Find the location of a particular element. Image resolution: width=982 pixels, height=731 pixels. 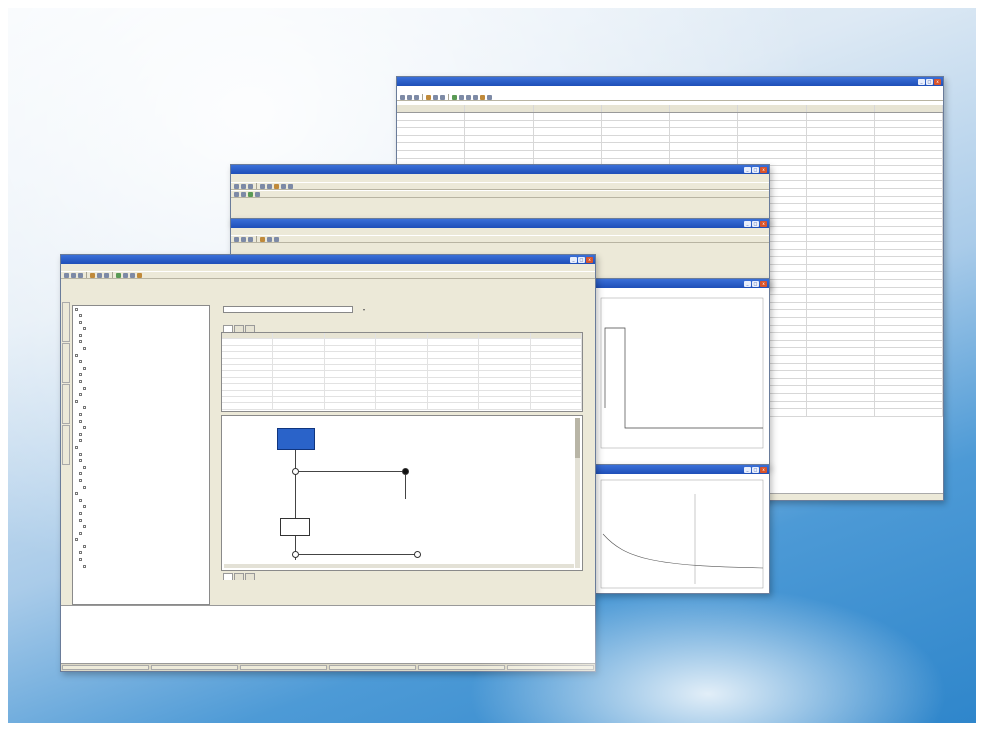

stop-icon is located at coordinates (461, 97).